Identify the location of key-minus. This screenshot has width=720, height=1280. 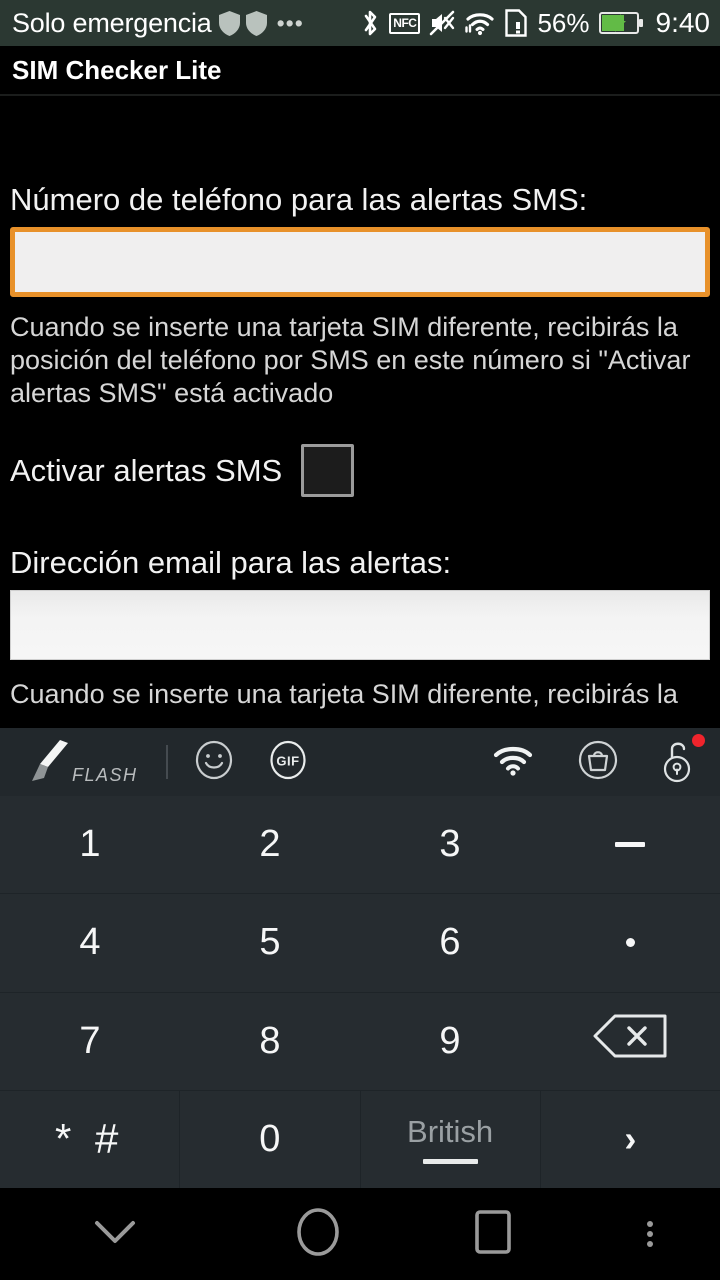
(630, 844).